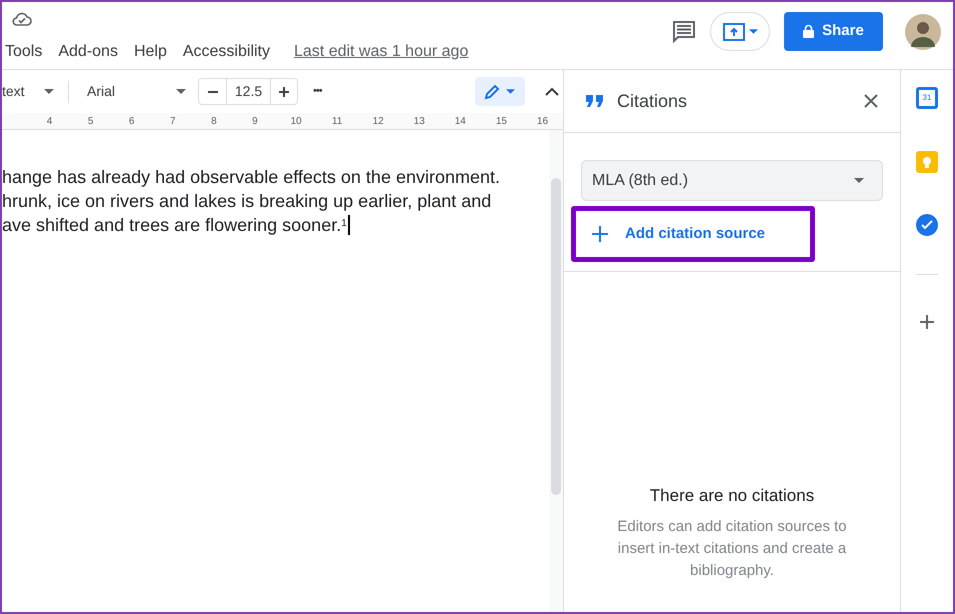  What do you see at coordinates (127, 91) in the screenshot?
I see `font-dropdown: Arial` at bounding box center [127, 91].